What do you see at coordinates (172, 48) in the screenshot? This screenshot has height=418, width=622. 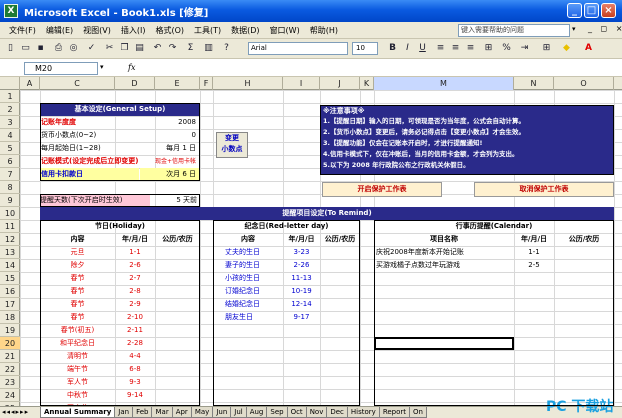 I see `redo-icon: ↷` at bounding box center [172, 48].